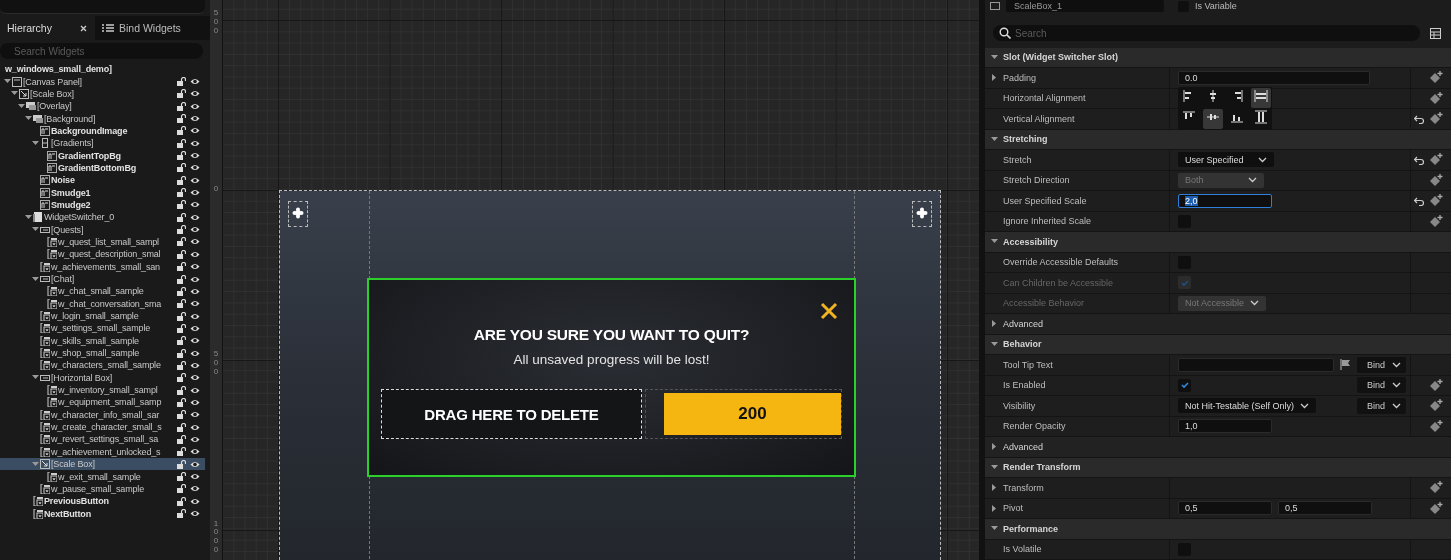  What do you see at coordinates (102, 254) in the screenshot?
I see `tree-item: w_quest_description_smal` at bounding box center [102, 254].